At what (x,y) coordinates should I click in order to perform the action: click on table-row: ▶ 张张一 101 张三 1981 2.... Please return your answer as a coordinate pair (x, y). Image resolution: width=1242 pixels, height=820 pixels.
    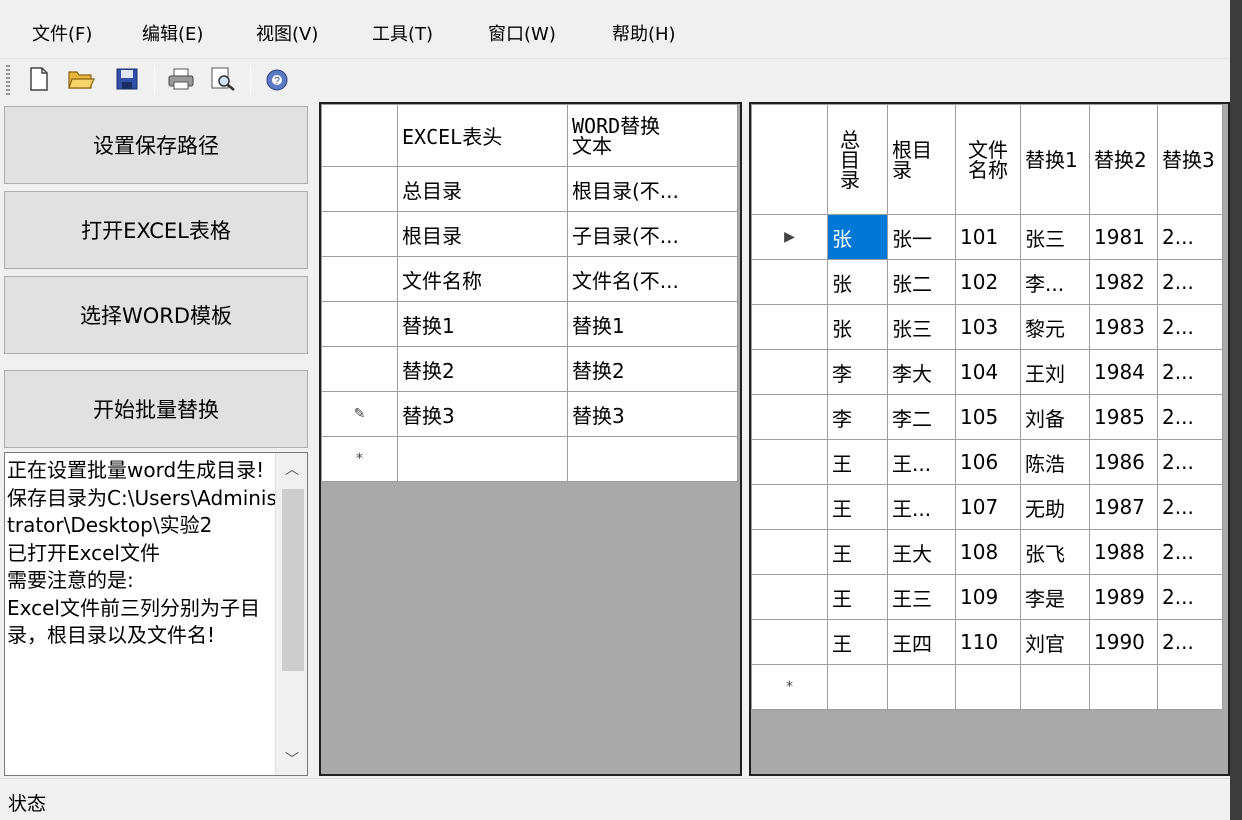
    Looking at the image, I should click on (987, 237).